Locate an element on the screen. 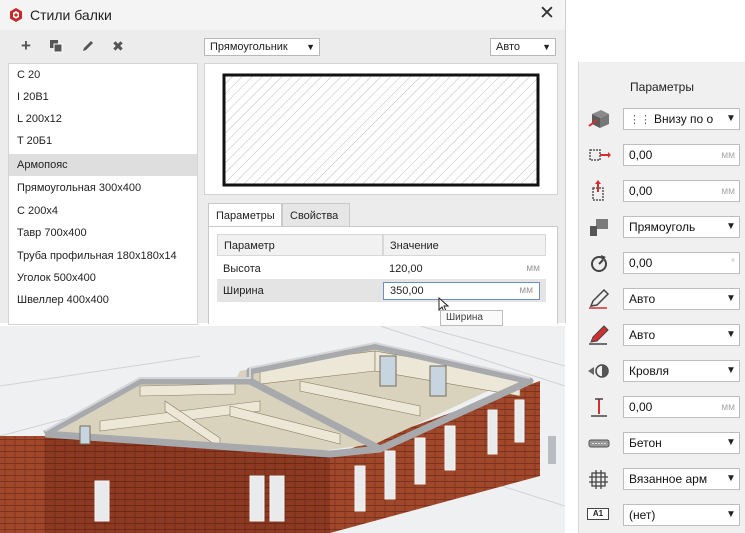 This screenshot has height=533, width=745. param-row-pen-2: Авто ▼ is located at coordinates (662, 334).